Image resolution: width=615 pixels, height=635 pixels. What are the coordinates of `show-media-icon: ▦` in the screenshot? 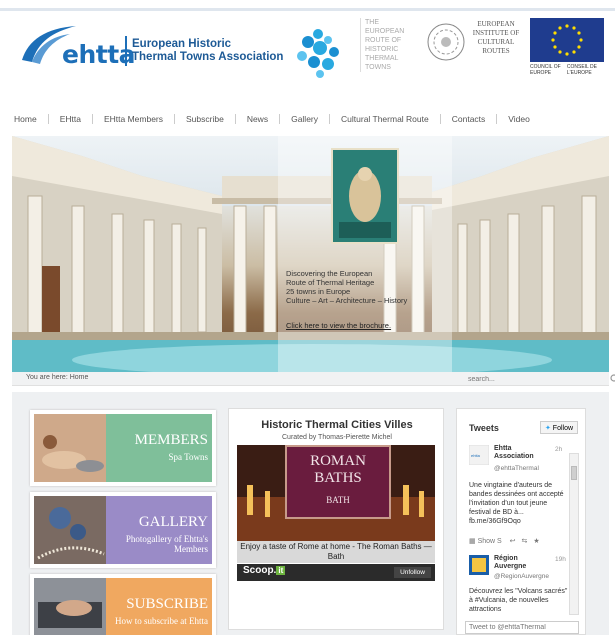 It's located at (472, 541).